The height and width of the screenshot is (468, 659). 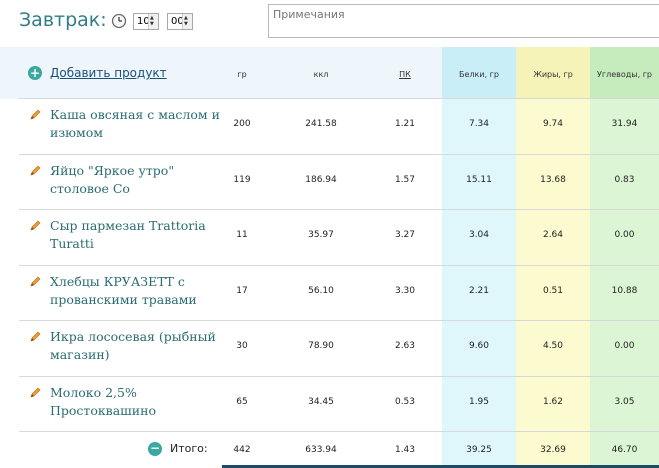 I want to click on total-kcal: 633.94, so click(x=321, y=450).